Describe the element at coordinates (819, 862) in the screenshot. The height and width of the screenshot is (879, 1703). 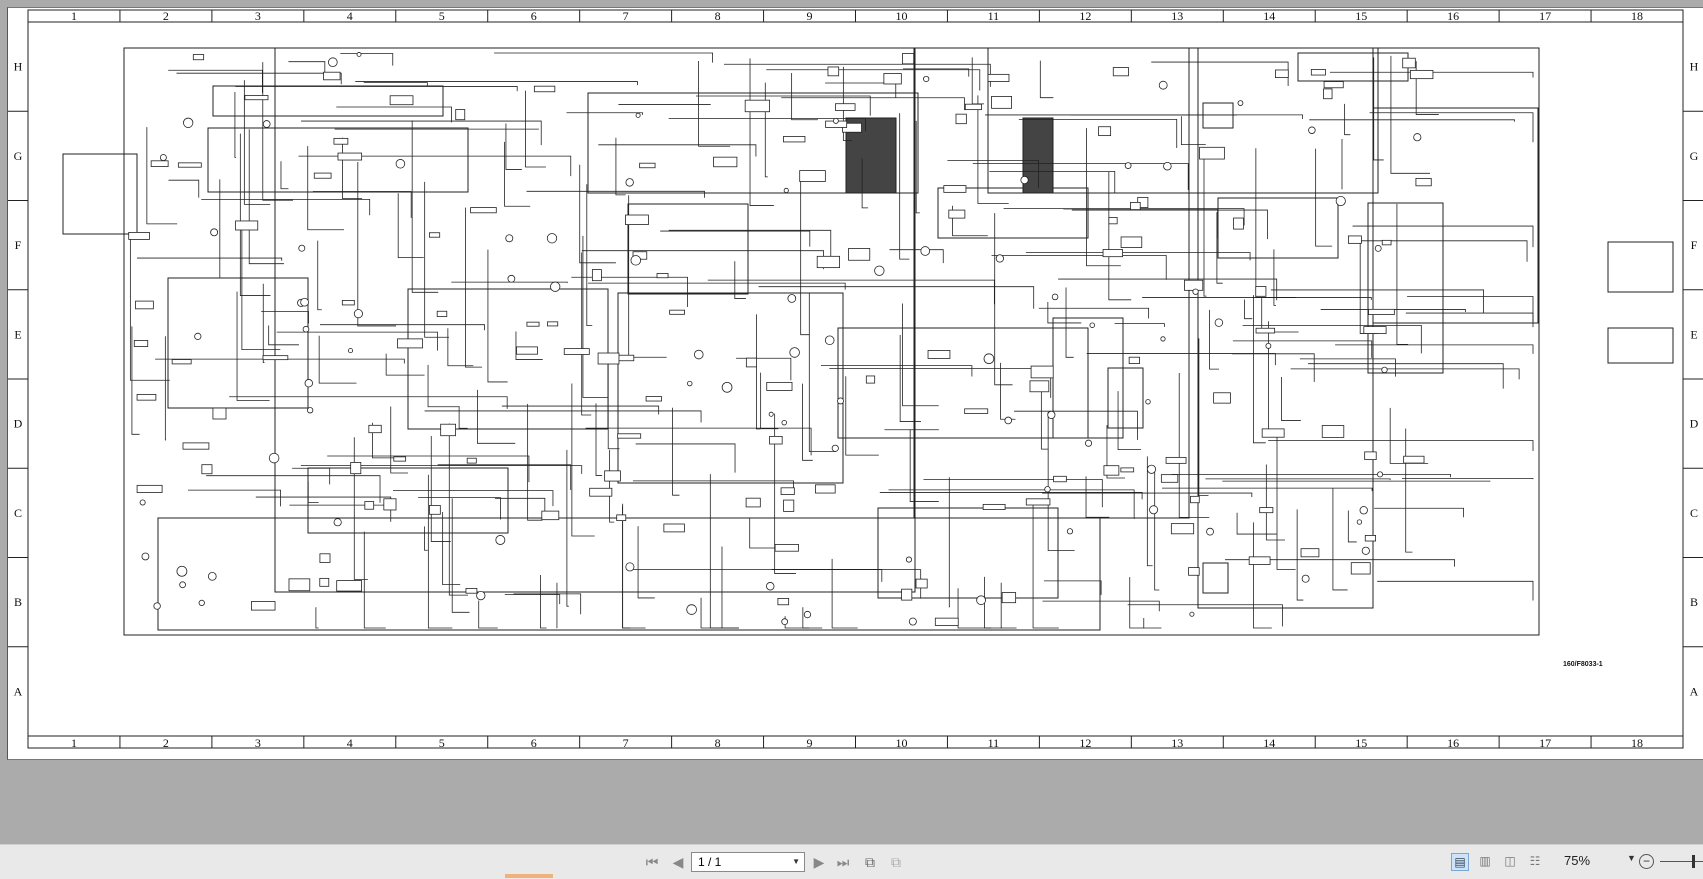
I see `next-page-icon: ▶` at that location.